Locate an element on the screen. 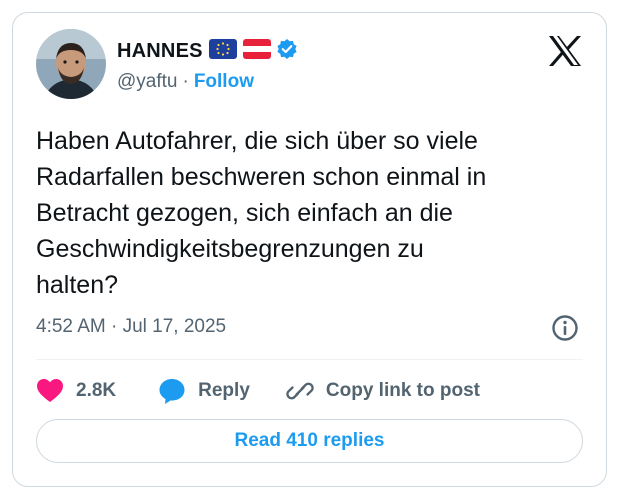  author-handle: @yaftu is located at coordinates (147, 82).